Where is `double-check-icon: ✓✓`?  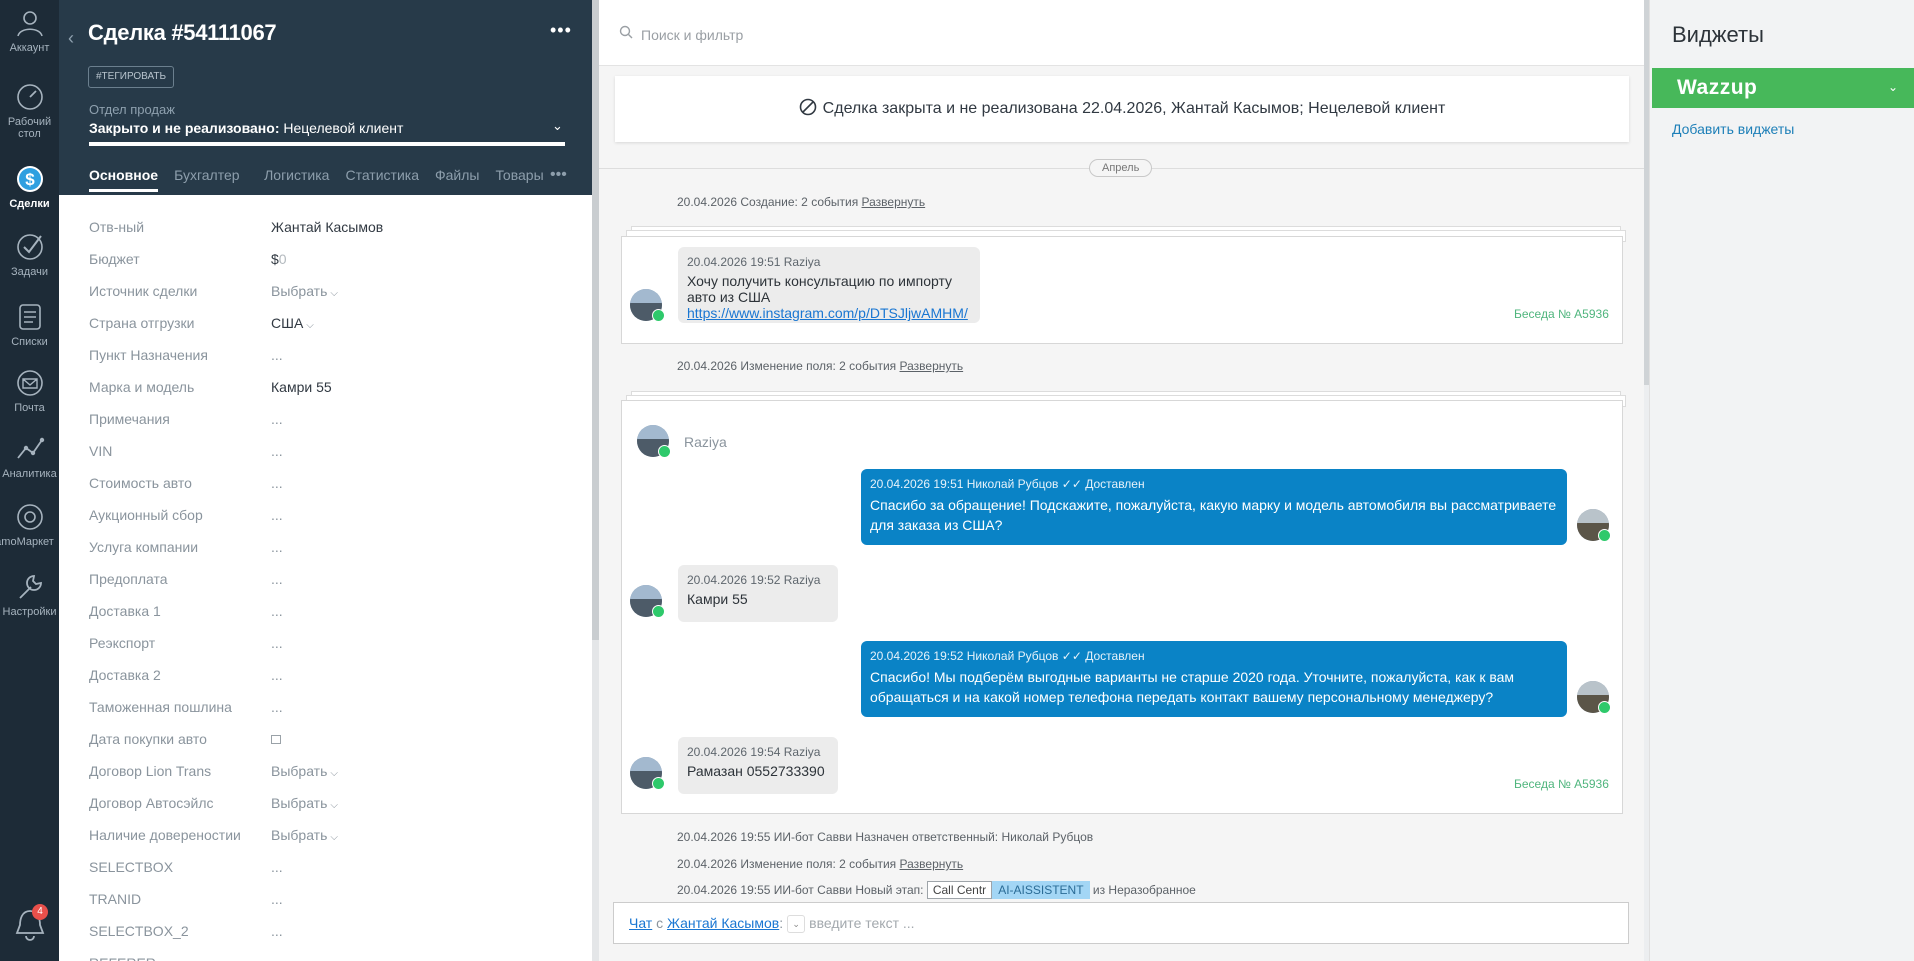 double-check-icon: ✓✓ is located at coordinates (1071, 656).